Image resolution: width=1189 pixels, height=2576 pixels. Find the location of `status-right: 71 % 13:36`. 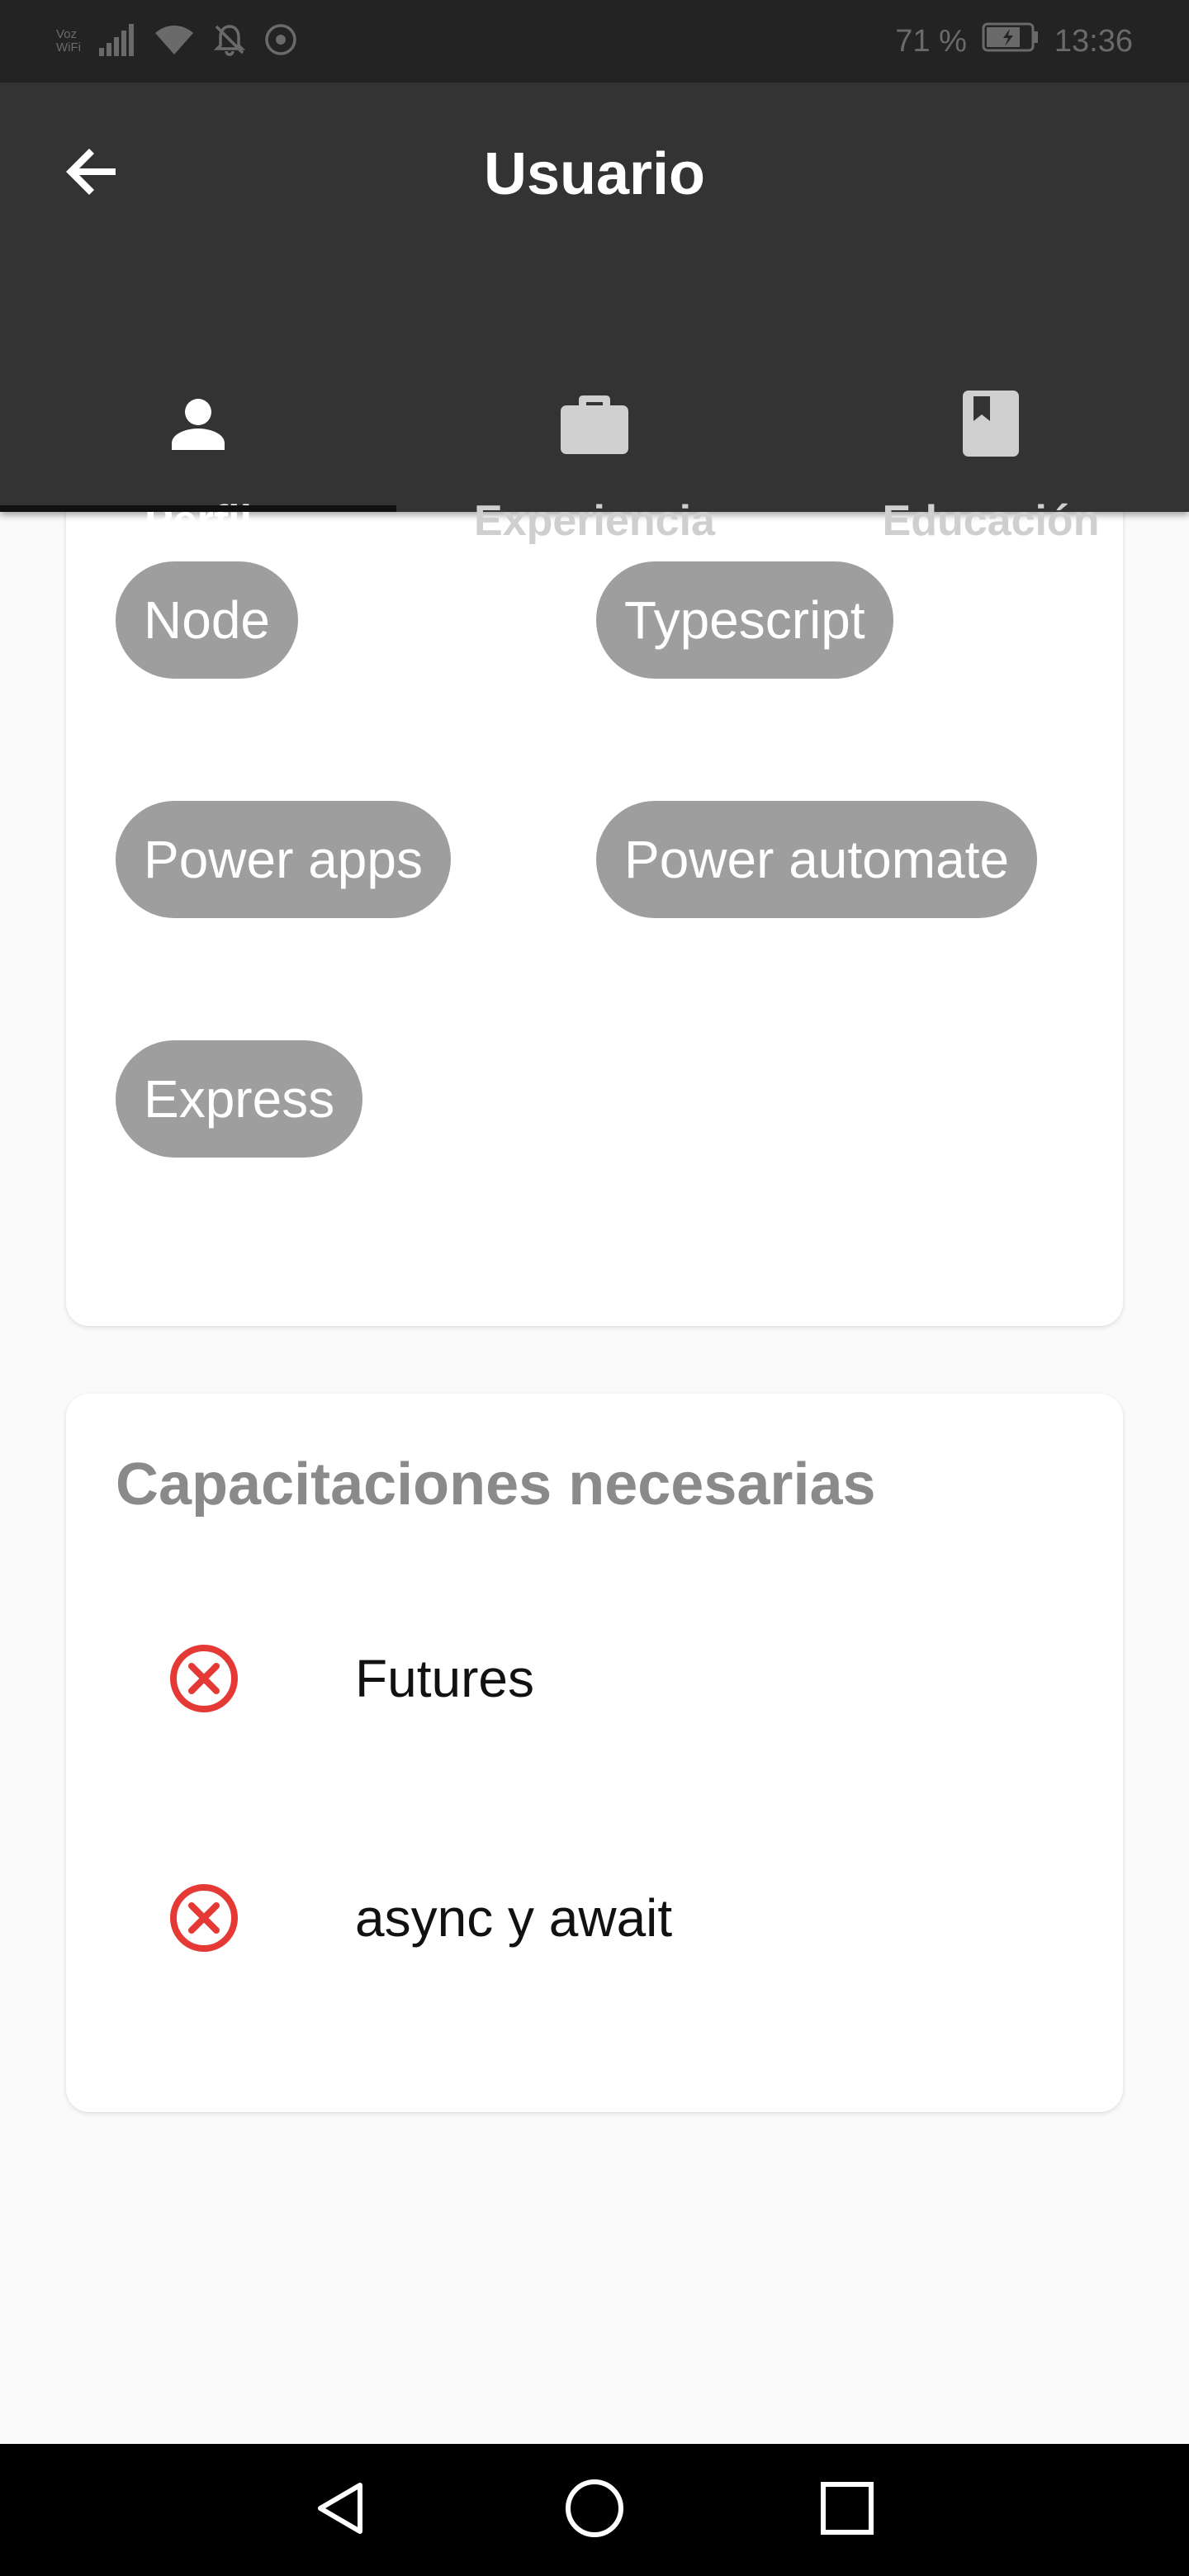

status-right: 71 % 13:36 is located at coordinates (1014, 41).